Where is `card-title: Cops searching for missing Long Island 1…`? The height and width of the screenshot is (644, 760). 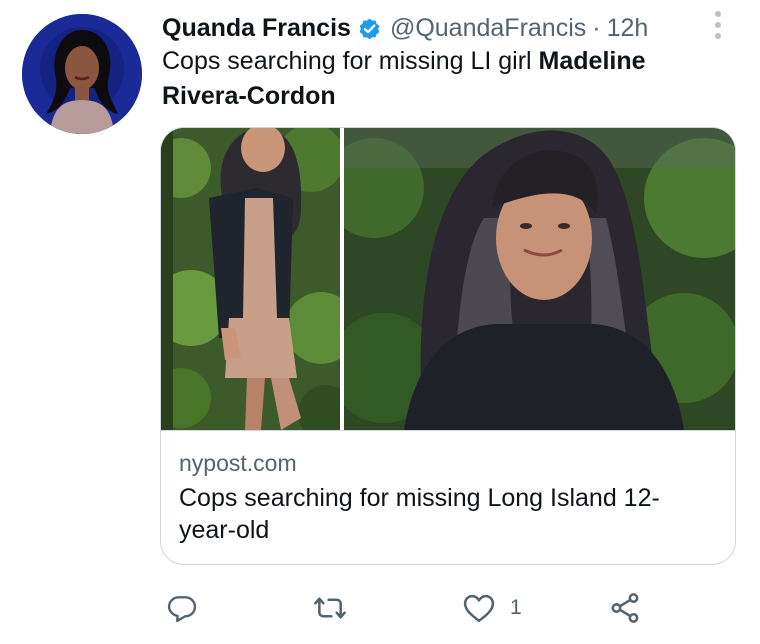 card-title: Cops searching for missing Long Island 1… is located at coordinates (419, 514).